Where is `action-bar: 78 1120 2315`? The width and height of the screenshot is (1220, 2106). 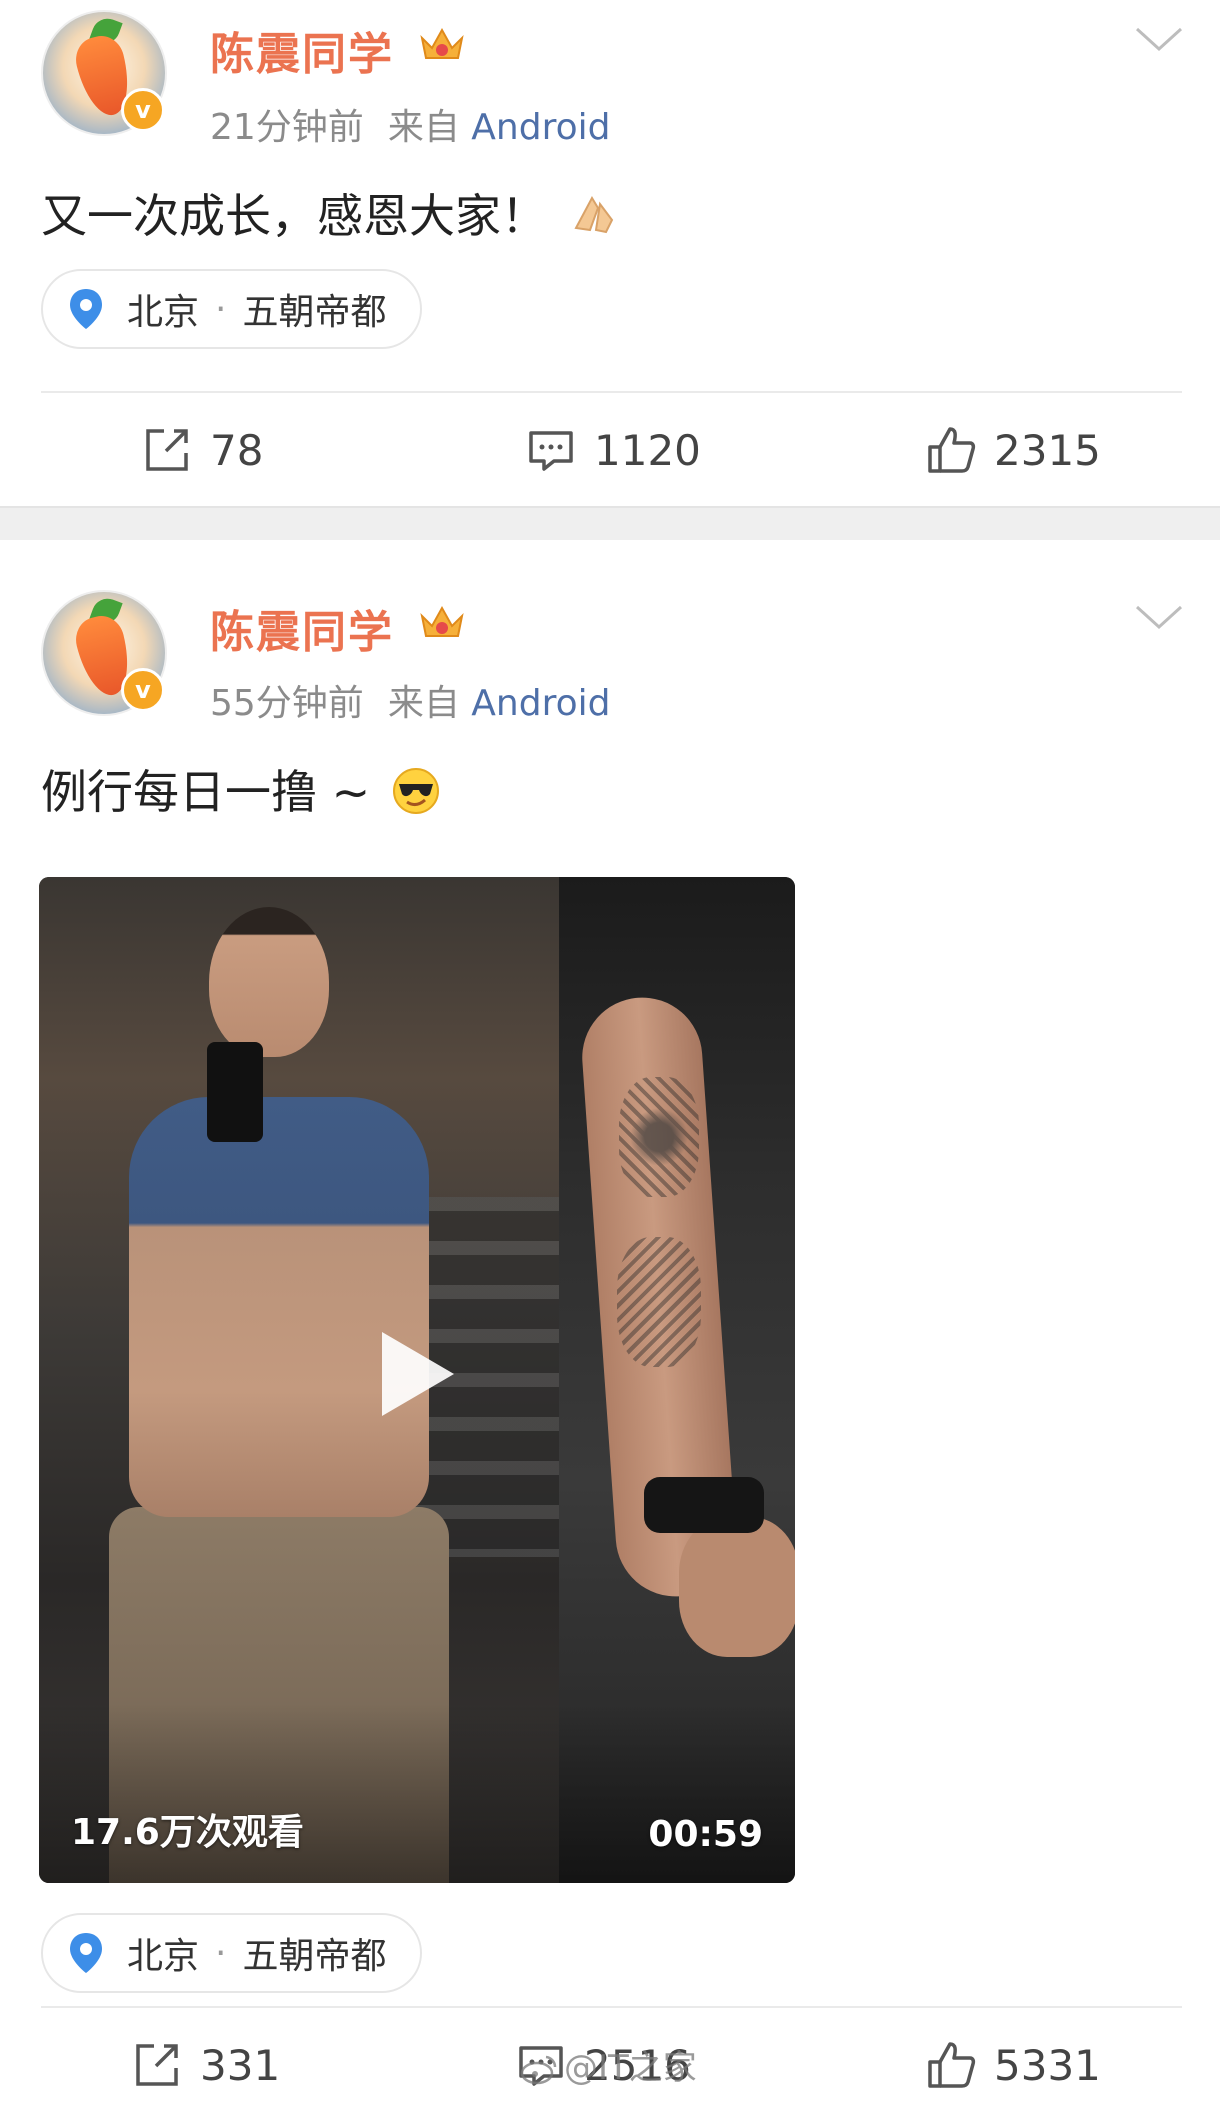 action-bar: 78 1120 2315 is located at coordinates (610, 451).